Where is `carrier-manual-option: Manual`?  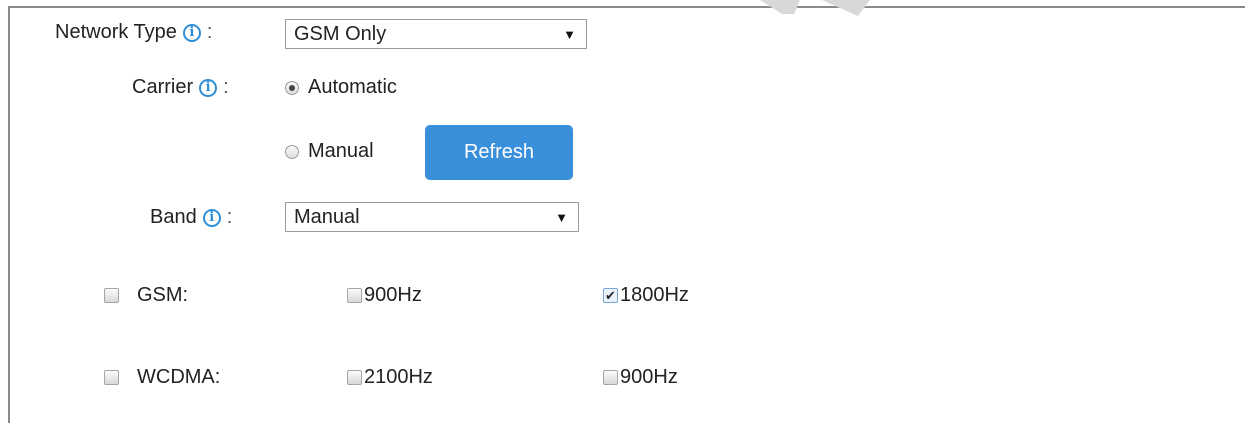
carrier-manual-option: Manual is located at coordinates (329, 151).